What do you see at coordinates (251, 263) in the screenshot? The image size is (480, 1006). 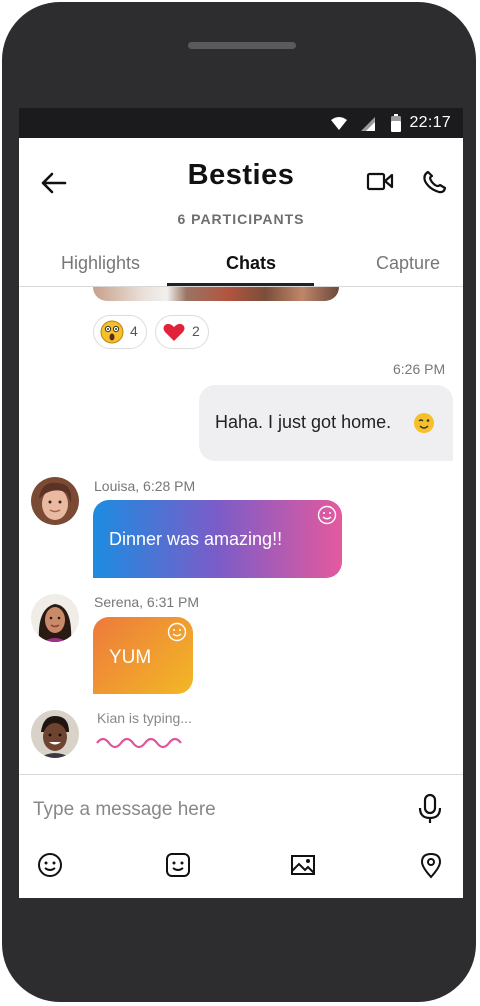 I see `tab-chats: Chats` at bounding box center [251, 263].